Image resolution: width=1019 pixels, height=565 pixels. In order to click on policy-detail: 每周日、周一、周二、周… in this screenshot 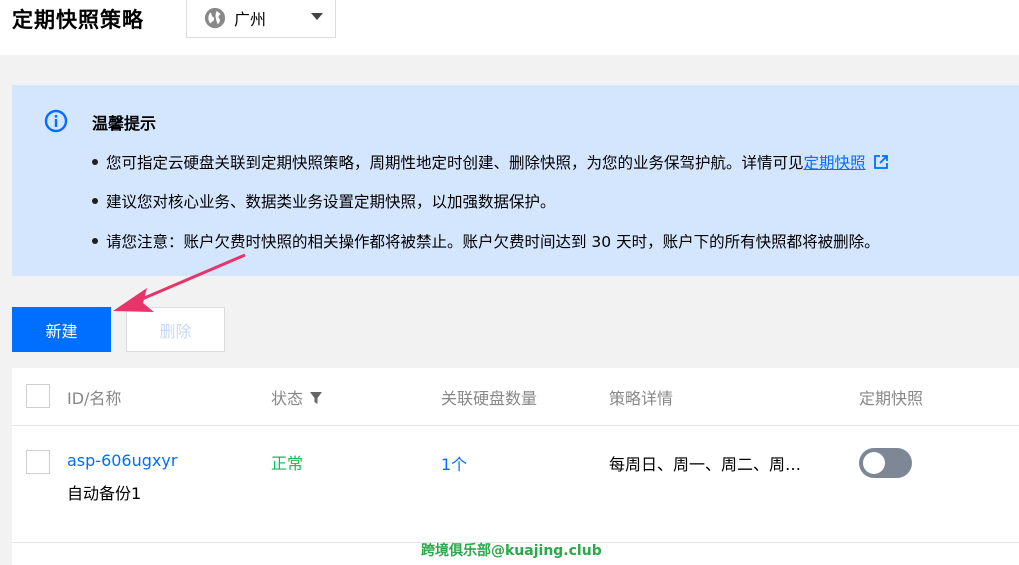, I will do `click(705, 464)`.